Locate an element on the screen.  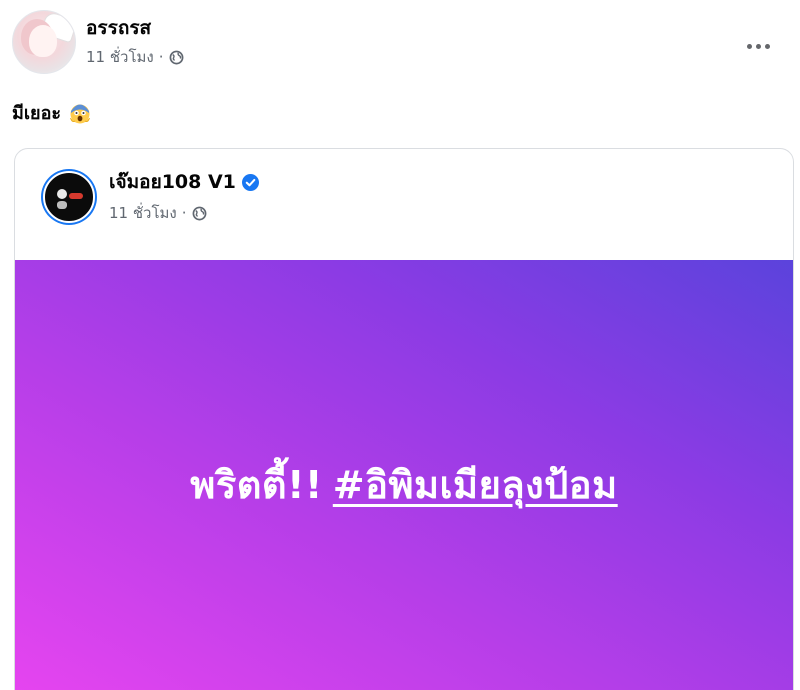
status-text: พริตตี้!! #อิพิมเมียลุงป้อม is located at coordinates (403, 484).